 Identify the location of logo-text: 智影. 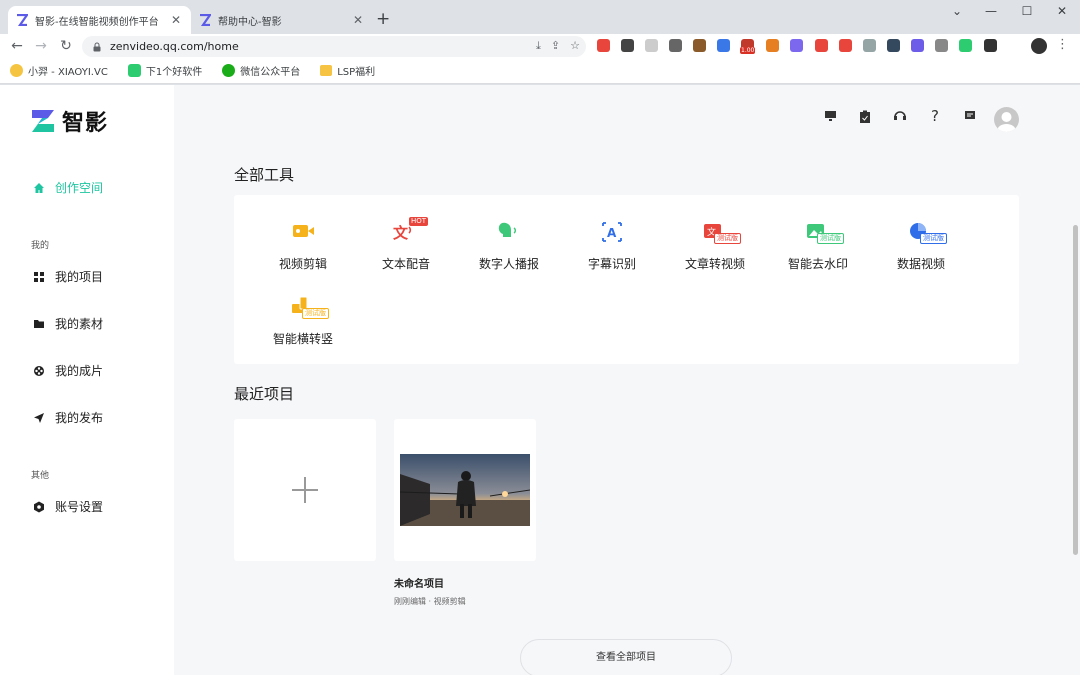
(85, 123).